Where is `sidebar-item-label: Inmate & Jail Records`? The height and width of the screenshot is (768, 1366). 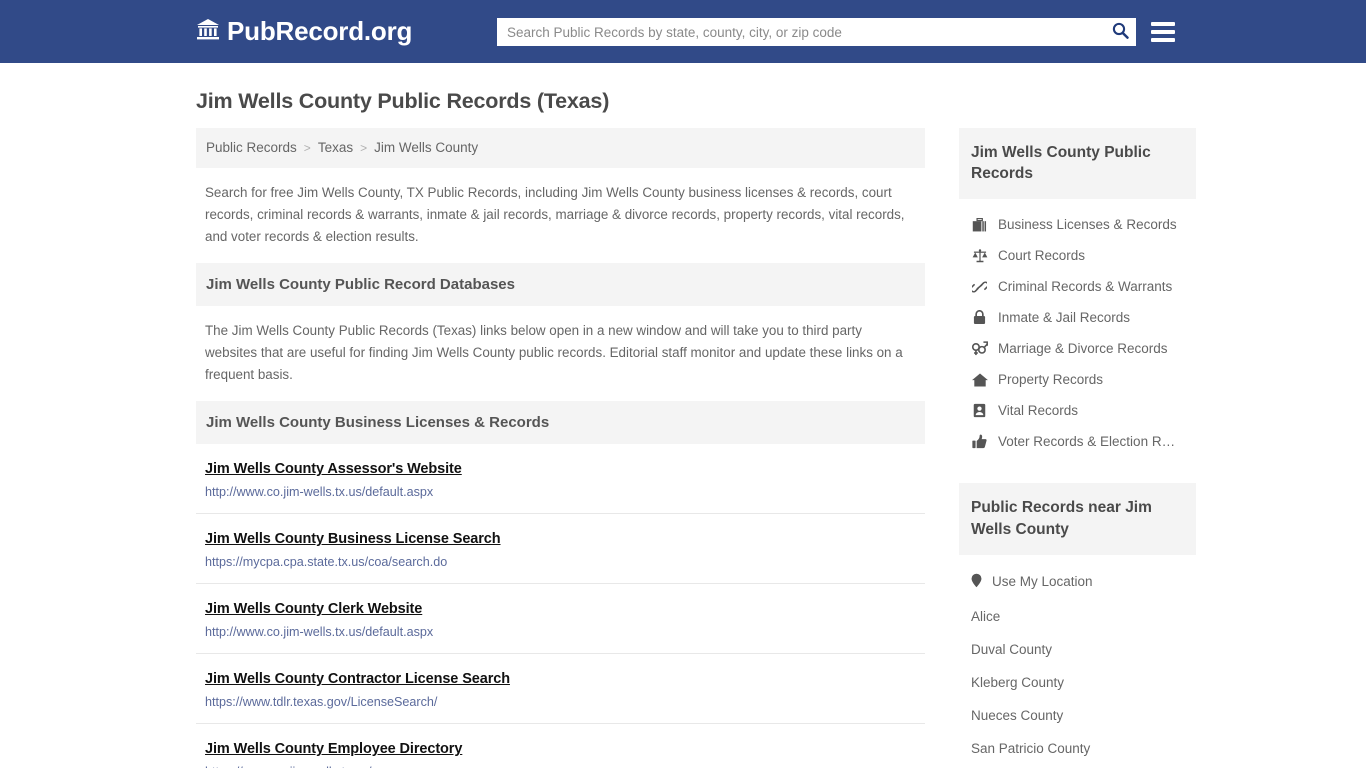
sidebar-item-label: Inmate & Jail Records is located at coordinates (1064, 318).